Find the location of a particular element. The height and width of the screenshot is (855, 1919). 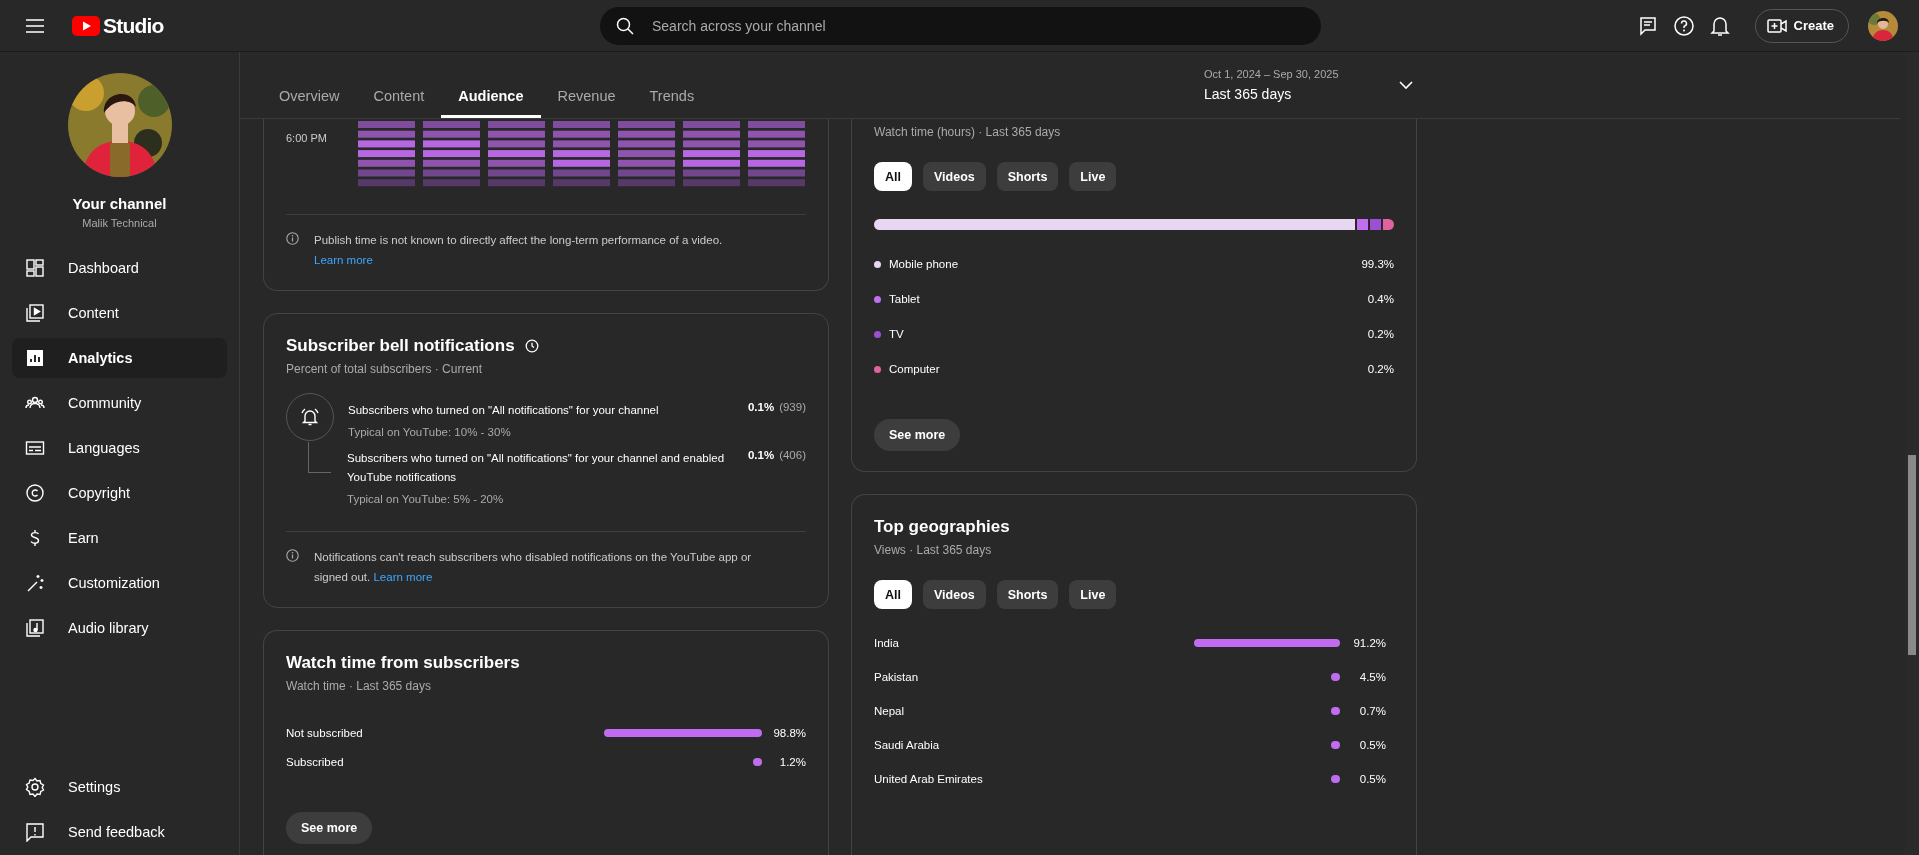

device-percent: 0.4% is located at coordinates (1380, 299).